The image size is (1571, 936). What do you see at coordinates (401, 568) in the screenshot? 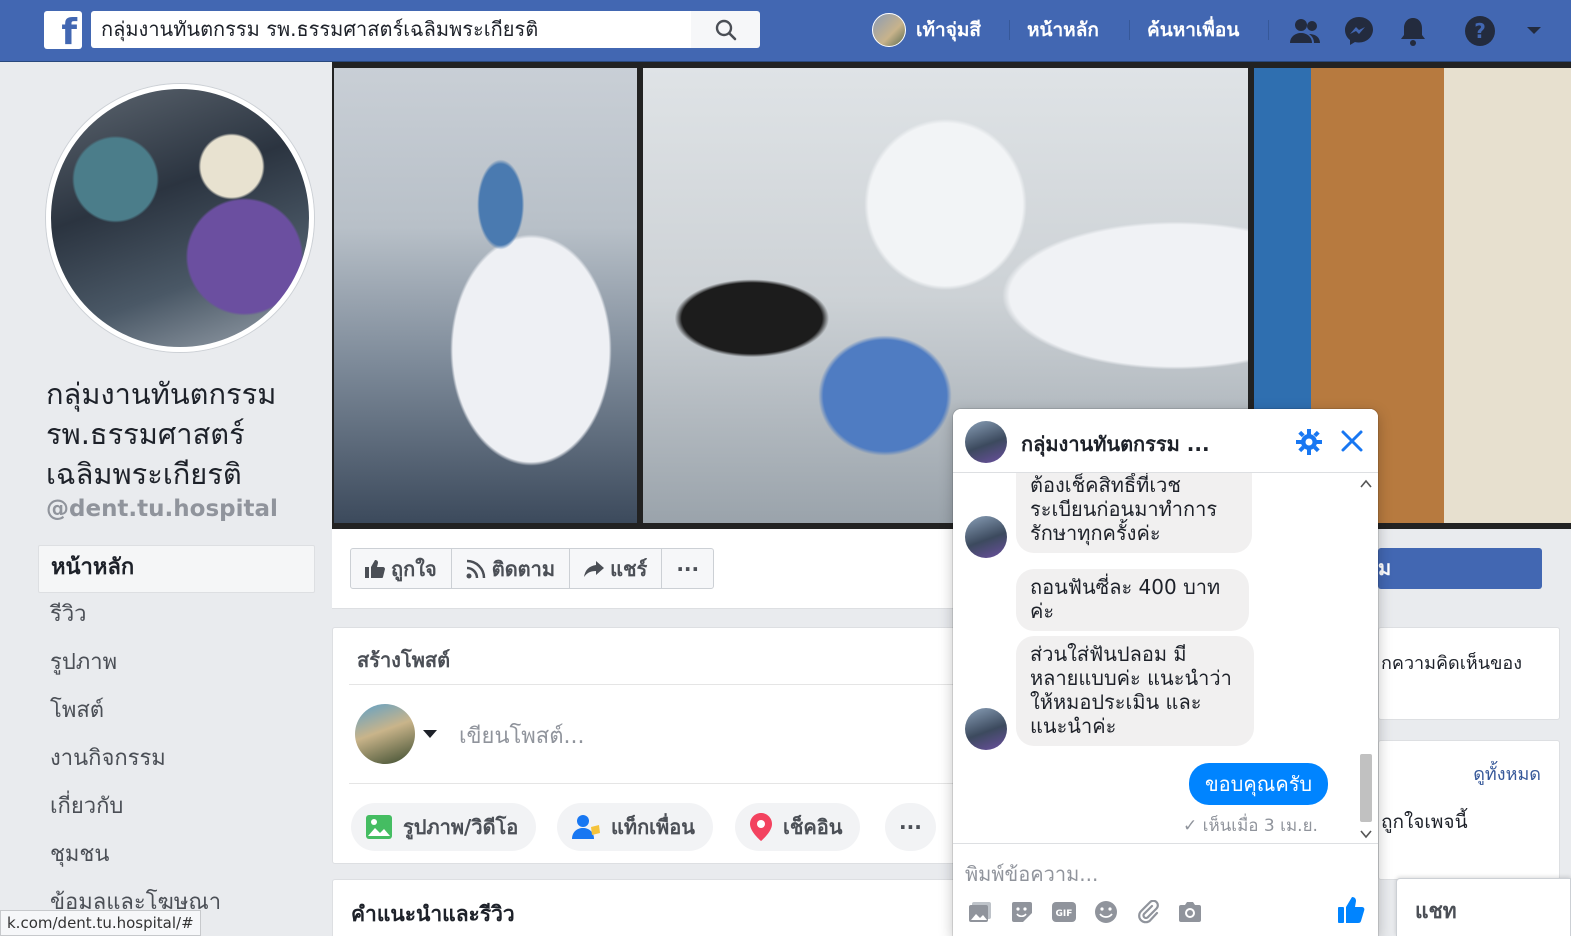
I see `like-page-button: ถูกใจ` at bounding box center [401, 568].